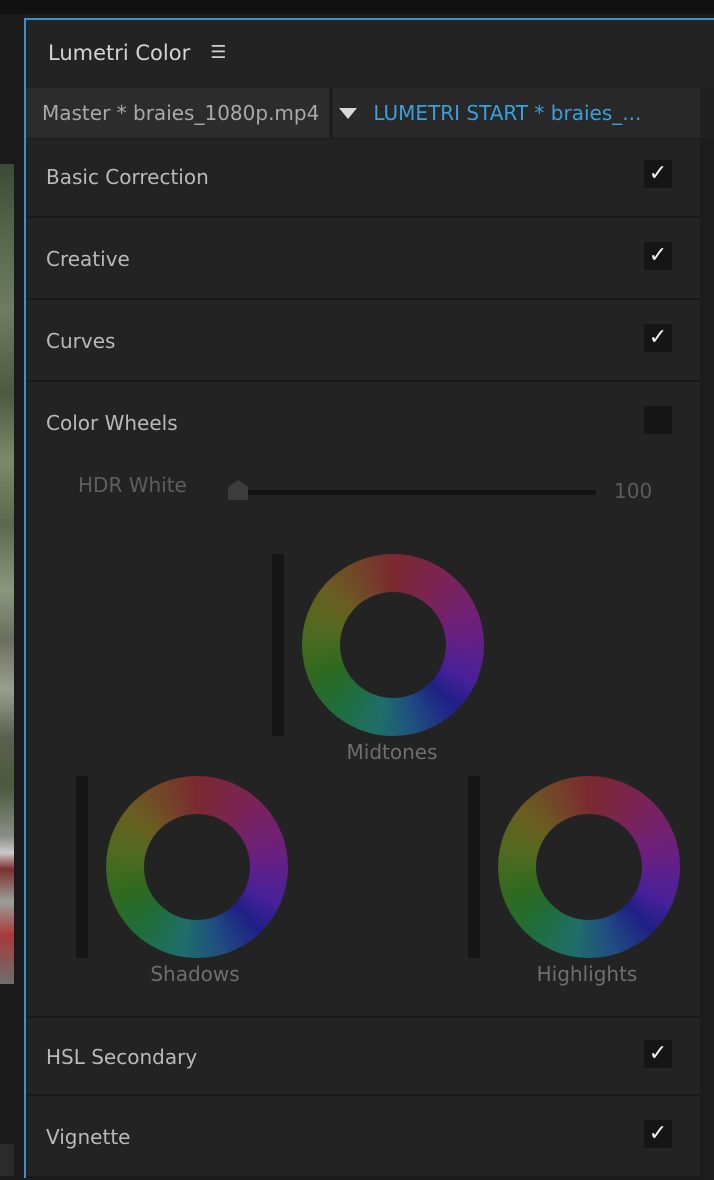 Image resolution: width=714 pixels, height=1180 pixels. I want to click on hdr-white-label: HDR White, so click(132, 485).